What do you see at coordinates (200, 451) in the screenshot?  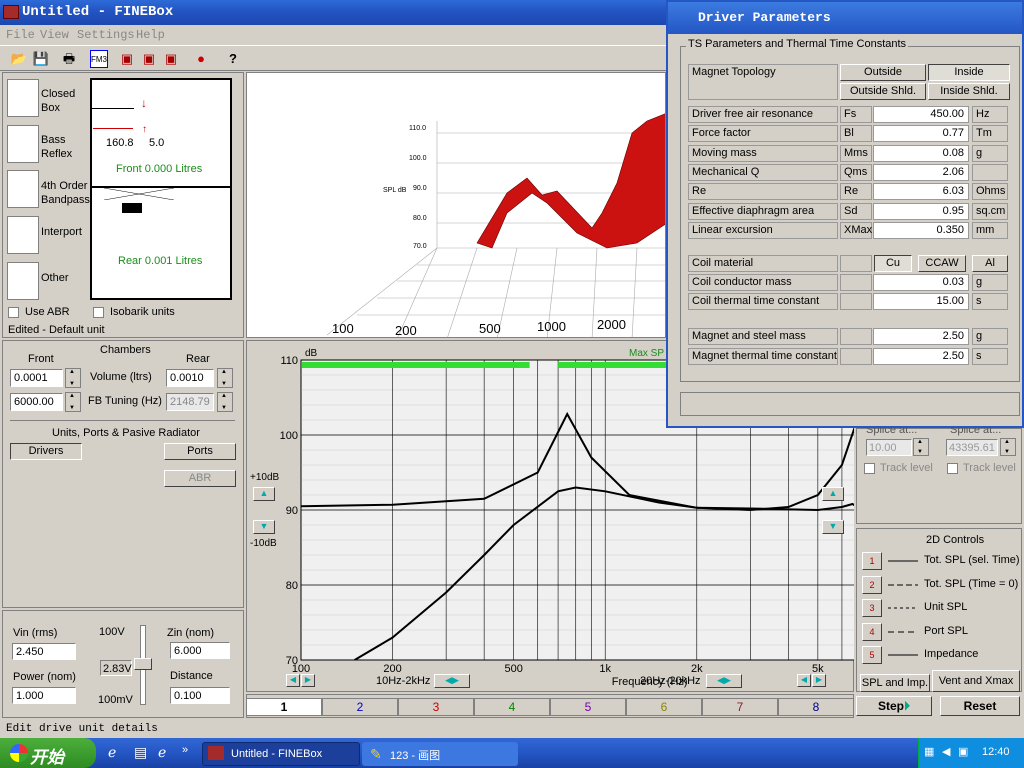 I see `ports-button: Ports` at bounding box center [200, 451].